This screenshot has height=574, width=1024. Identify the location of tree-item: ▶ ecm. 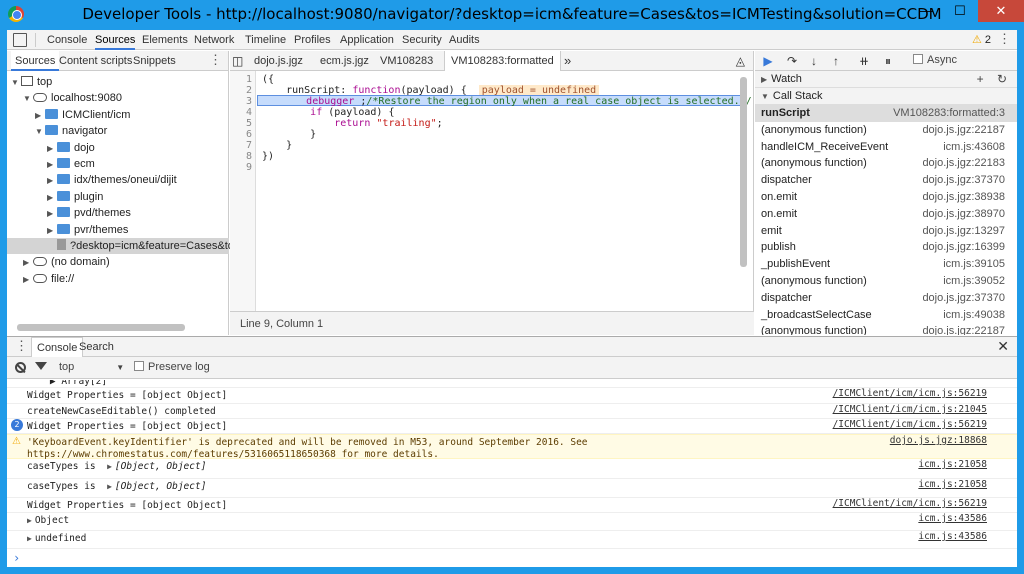
(71, 164).